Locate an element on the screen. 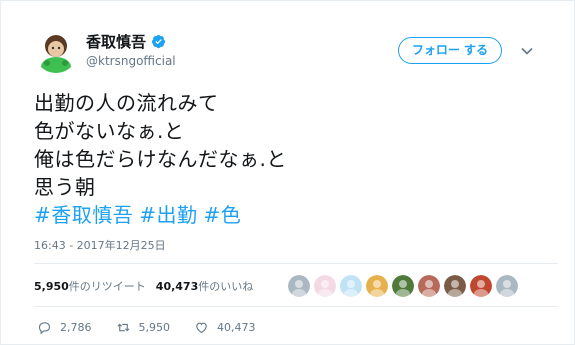 The image size is (575, 345). hashtag-link: #出勤 is located at coordinates (168, 215).